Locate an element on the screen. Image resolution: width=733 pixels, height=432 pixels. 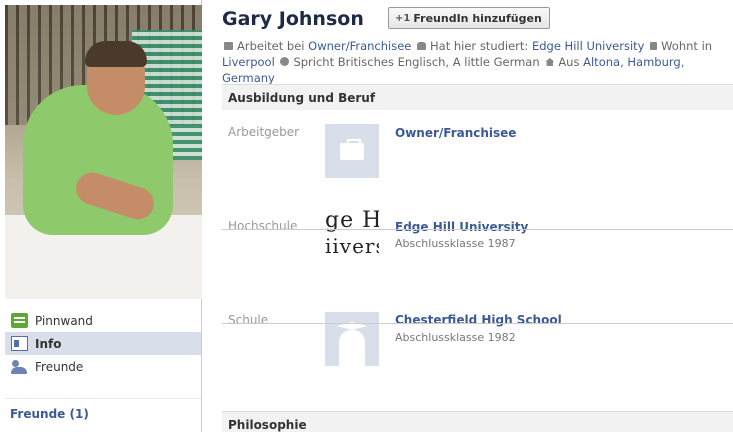
from-prefix: Aus is located at coordinates (569, 62).